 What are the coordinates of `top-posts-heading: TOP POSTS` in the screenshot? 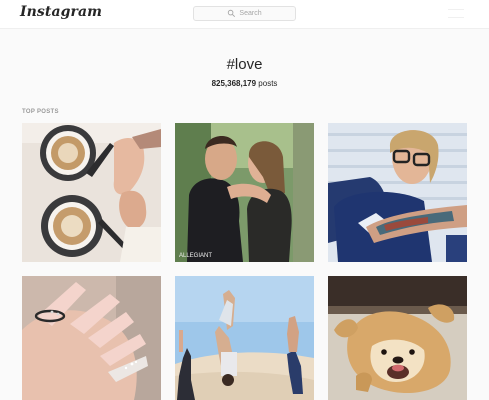 It's located at (40, 112).